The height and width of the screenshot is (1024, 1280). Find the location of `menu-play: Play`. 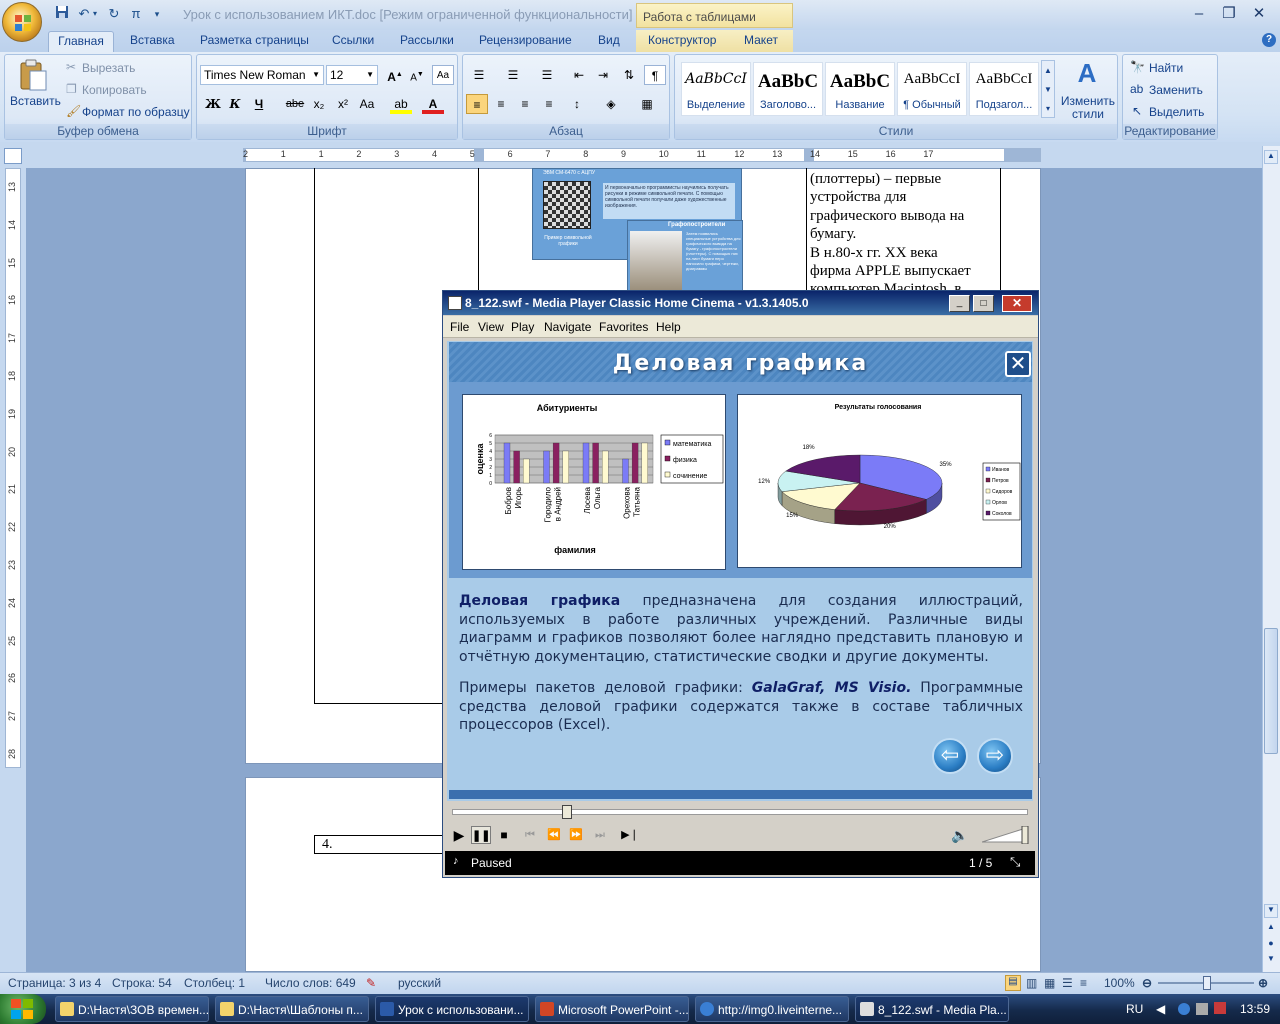

menu-play: Play is located at coordinates (522, 327).